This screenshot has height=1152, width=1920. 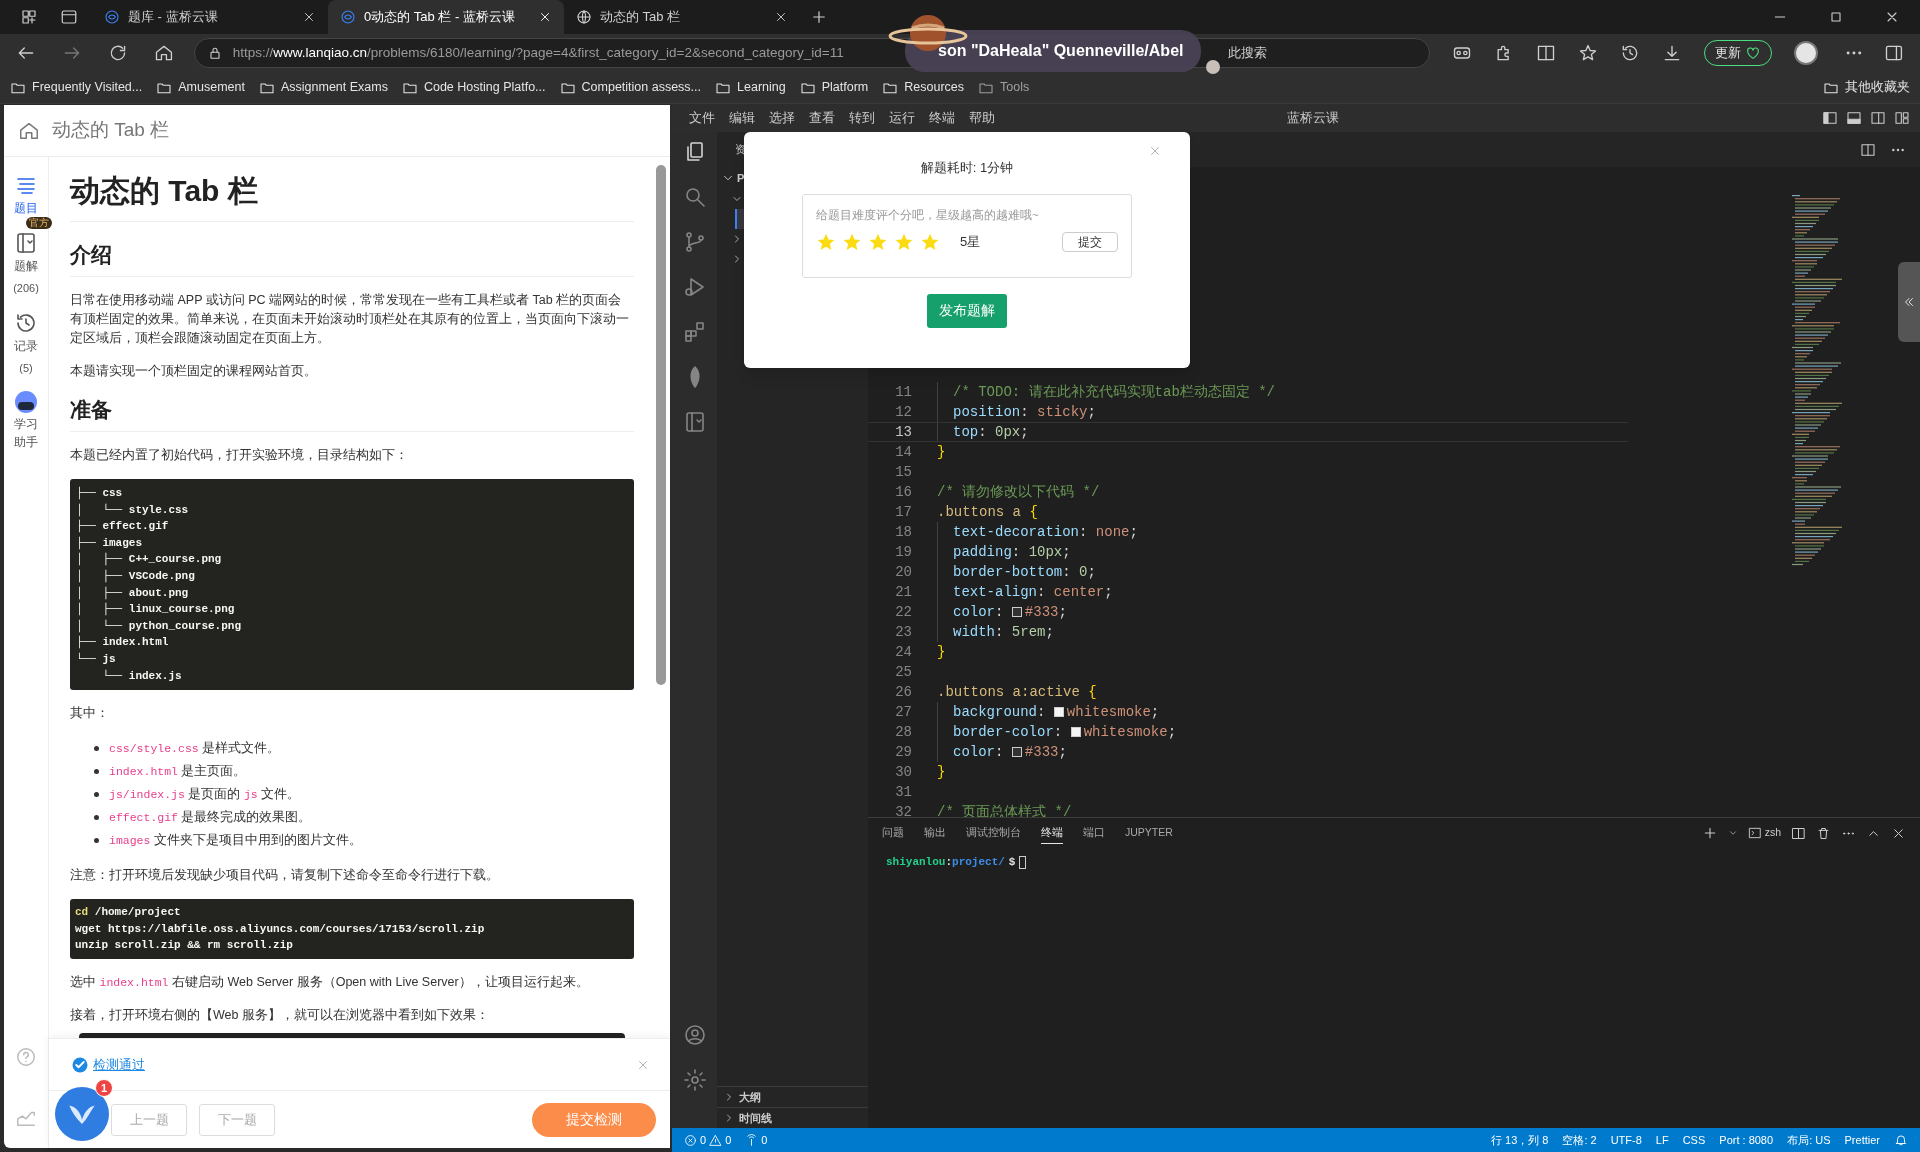 What do you see at coordinates (903, 692) in the screenshot?
I see `line-number: 26` at bounding box center [903, 692].